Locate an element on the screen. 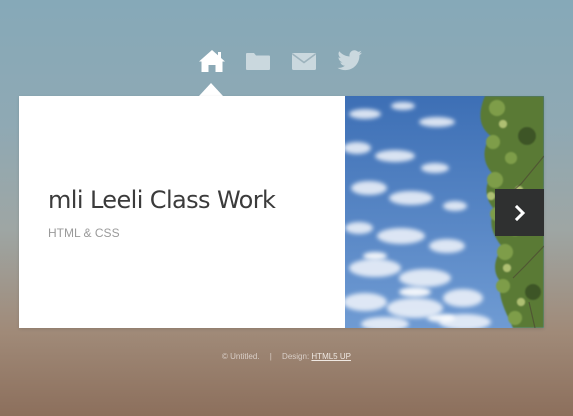 The image size is (573, 416). chevron-right-icon is located at coordinates (519, 212).